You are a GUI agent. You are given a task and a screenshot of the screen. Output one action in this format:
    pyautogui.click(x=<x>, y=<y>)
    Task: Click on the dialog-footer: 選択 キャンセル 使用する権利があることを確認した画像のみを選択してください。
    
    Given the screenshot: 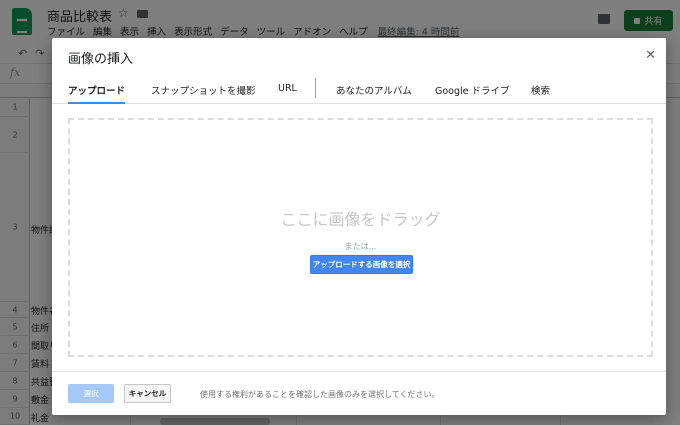 What is the action you would take?
    pyautogui.click(x=359, y=393)
    